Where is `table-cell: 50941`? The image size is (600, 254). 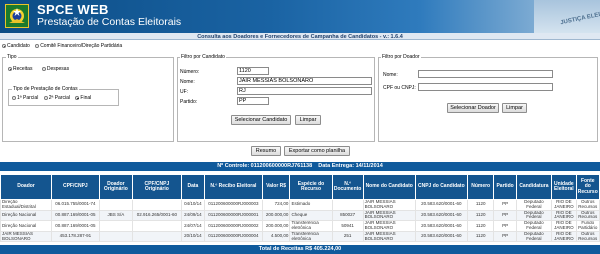
table-cell: 50941 is located at coordinates (347, 226).